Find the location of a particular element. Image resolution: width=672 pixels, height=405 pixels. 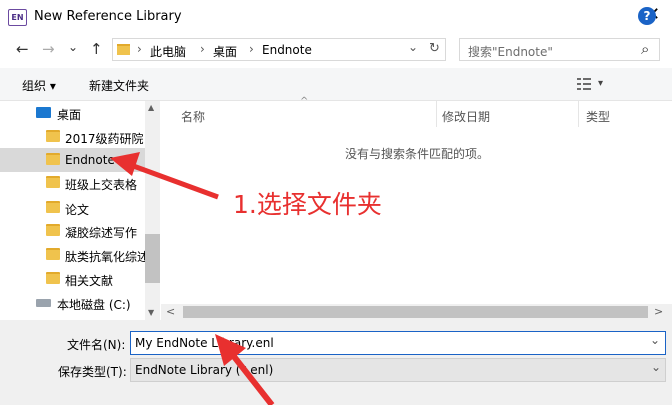

annotation-label: 1.选择文件夹 is located at coordinates (307, 204).